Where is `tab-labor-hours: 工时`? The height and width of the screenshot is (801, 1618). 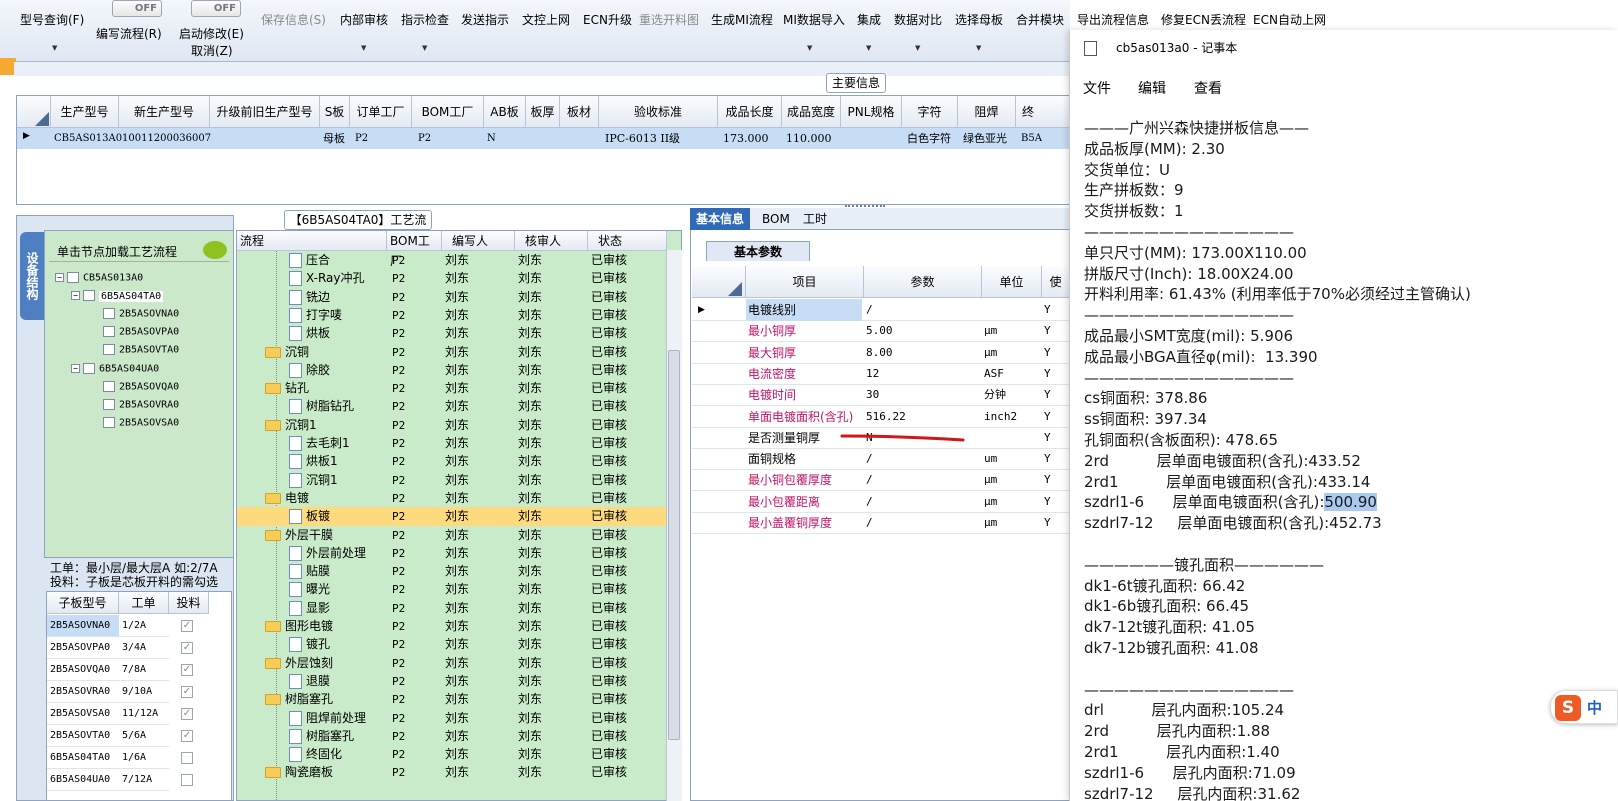
tab-labor-hours: 工时 is located at coordinates (815, 219).